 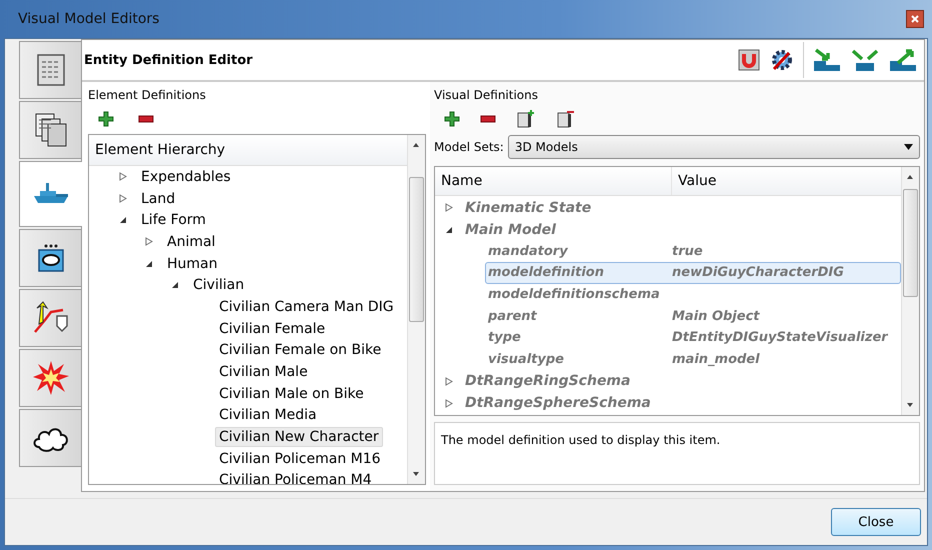 I want to click on caret-icon, so click(x=908, y=147).